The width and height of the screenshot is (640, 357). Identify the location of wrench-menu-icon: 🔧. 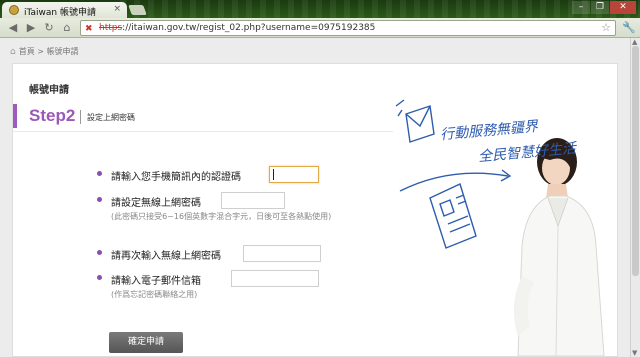
(629, 27).